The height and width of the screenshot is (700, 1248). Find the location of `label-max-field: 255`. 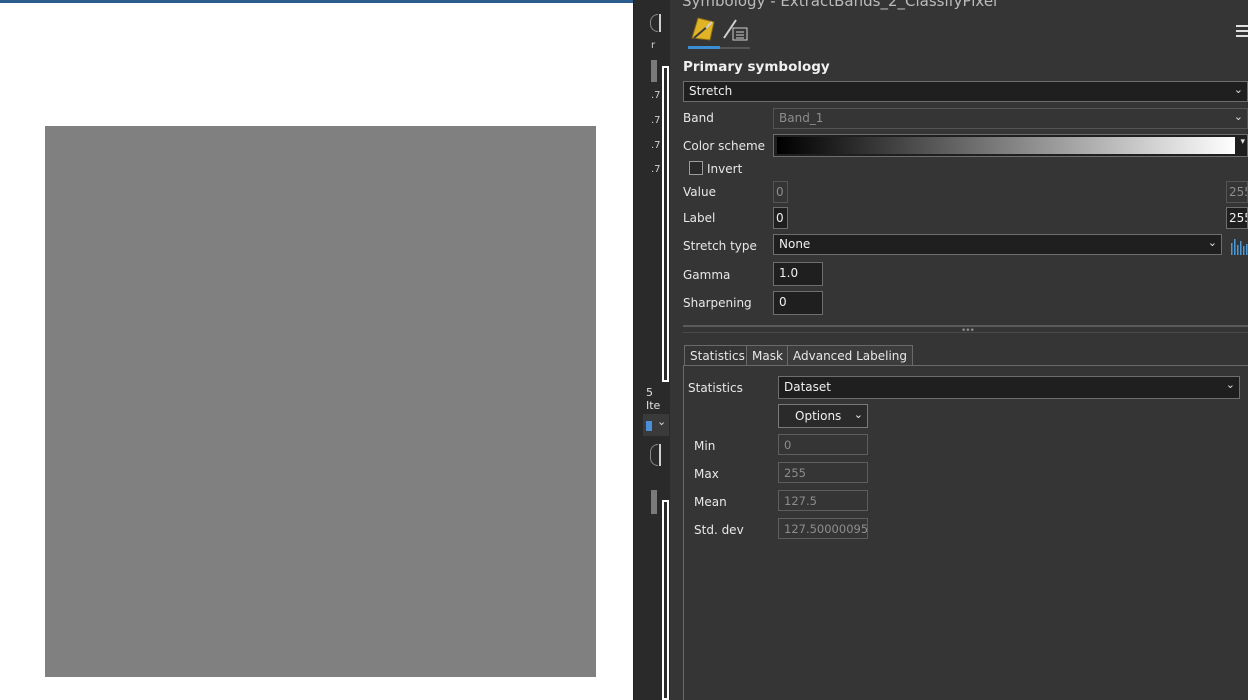

label-max-field: 255 is located at coordinates (1237, 218).